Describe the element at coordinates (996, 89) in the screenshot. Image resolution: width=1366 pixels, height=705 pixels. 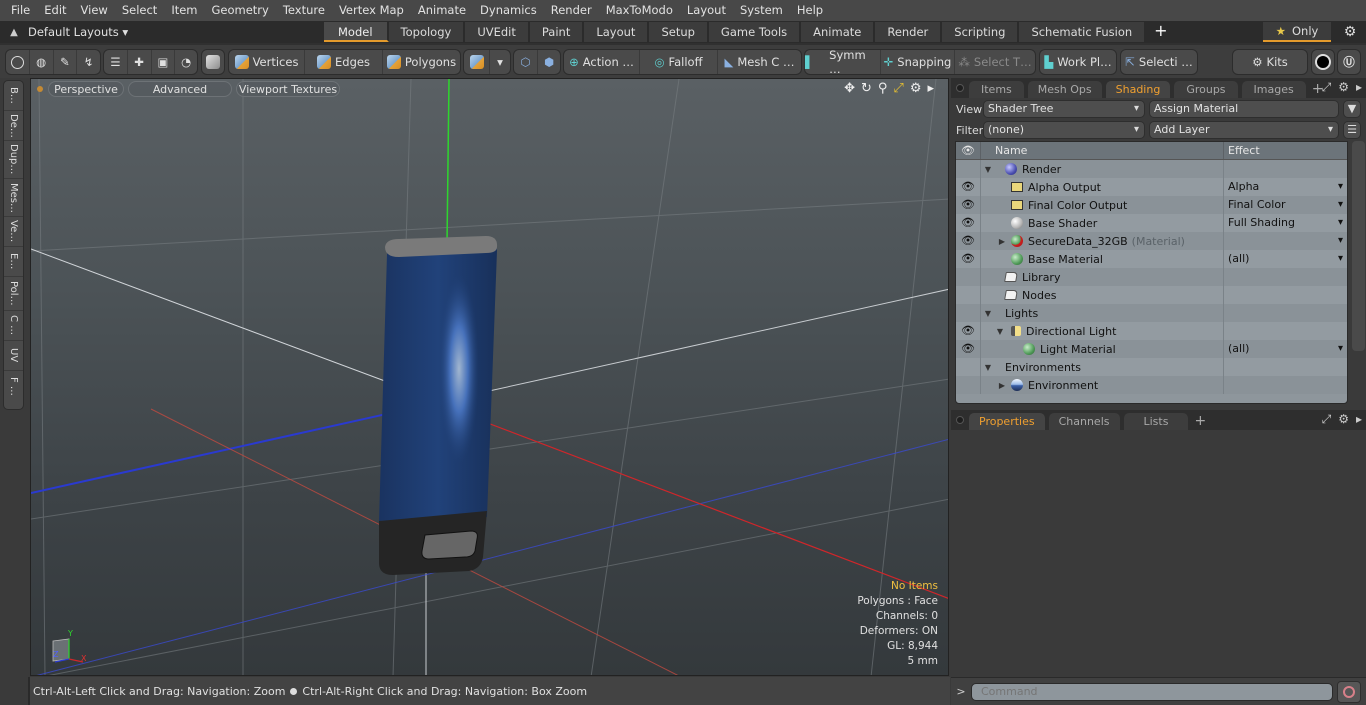
I see `tab-items: Items` at that location.